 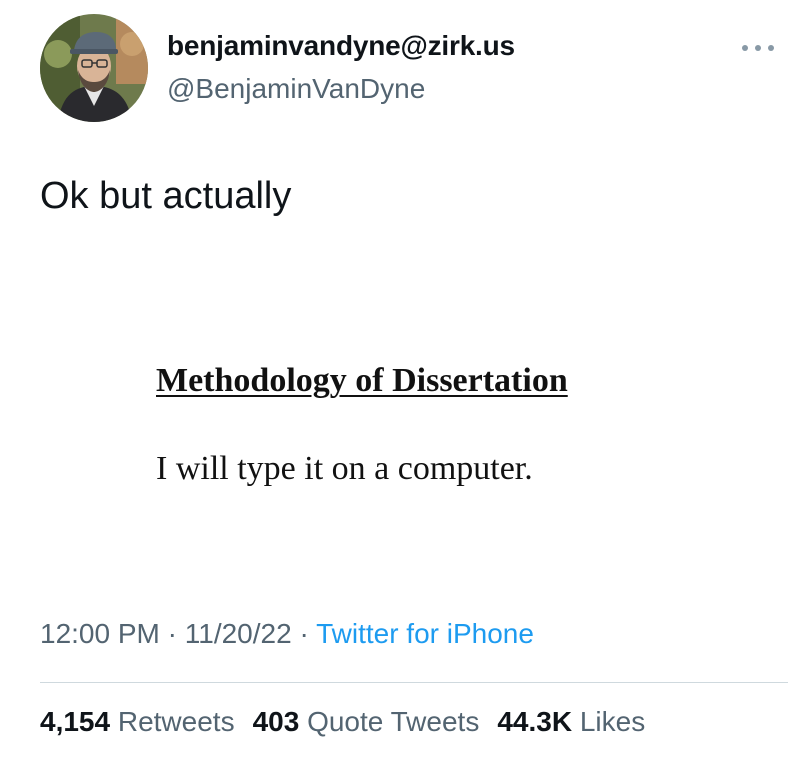 What do you see at coordinates (276, 721) in the screenshot?
I see `quote-tweets-count: 403` at bounding box center [276, 721].